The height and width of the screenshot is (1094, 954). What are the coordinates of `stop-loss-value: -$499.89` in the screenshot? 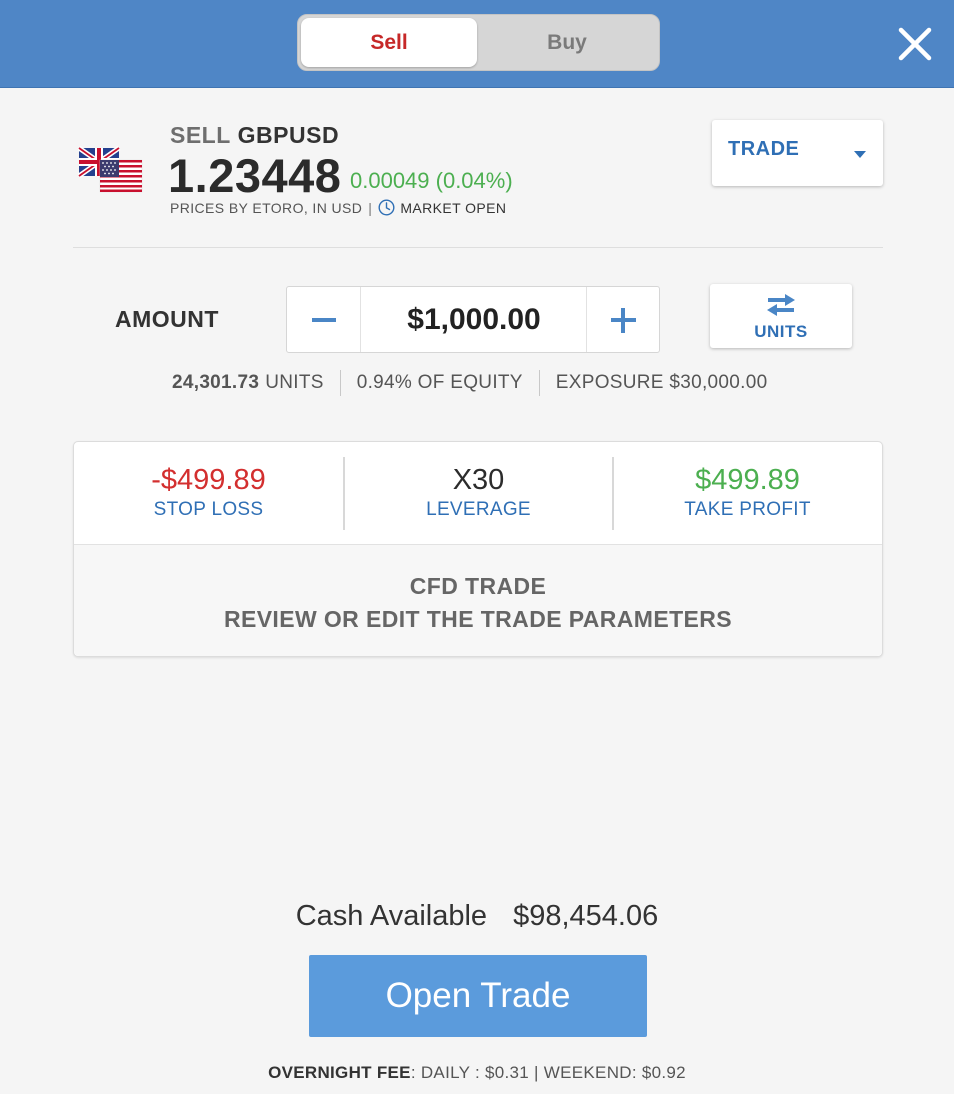 It's located at (208, 480).